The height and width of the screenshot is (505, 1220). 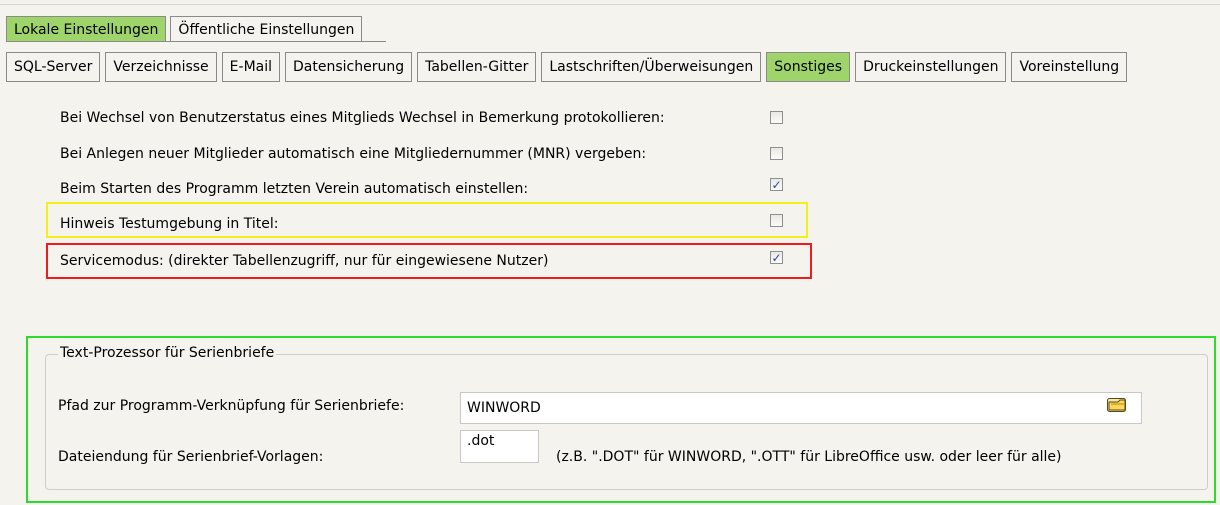 What do you see at coordinates (191, 457) in the screenshot?
I see `ext-label: Dateiendung für Serienbrief-Vorlagen:` at bounding box center [191, 457].